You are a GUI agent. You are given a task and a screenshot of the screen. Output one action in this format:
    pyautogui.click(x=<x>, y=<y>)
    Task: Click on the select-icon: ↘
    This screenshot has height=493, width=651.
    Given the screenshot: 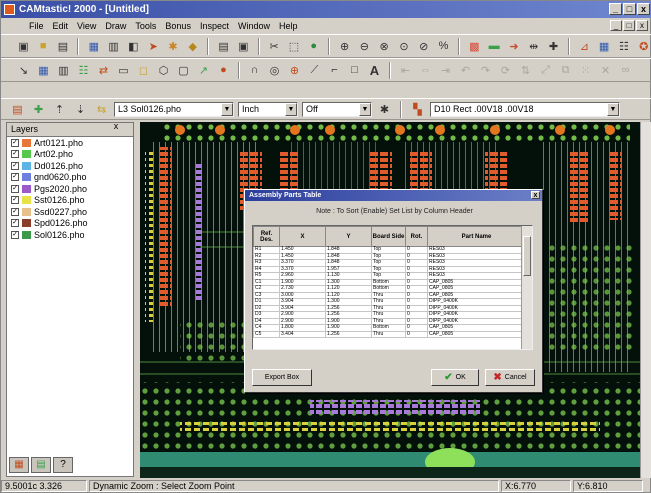 What is the action you would take?
    pyautogui.click(x=23, y=70)
    